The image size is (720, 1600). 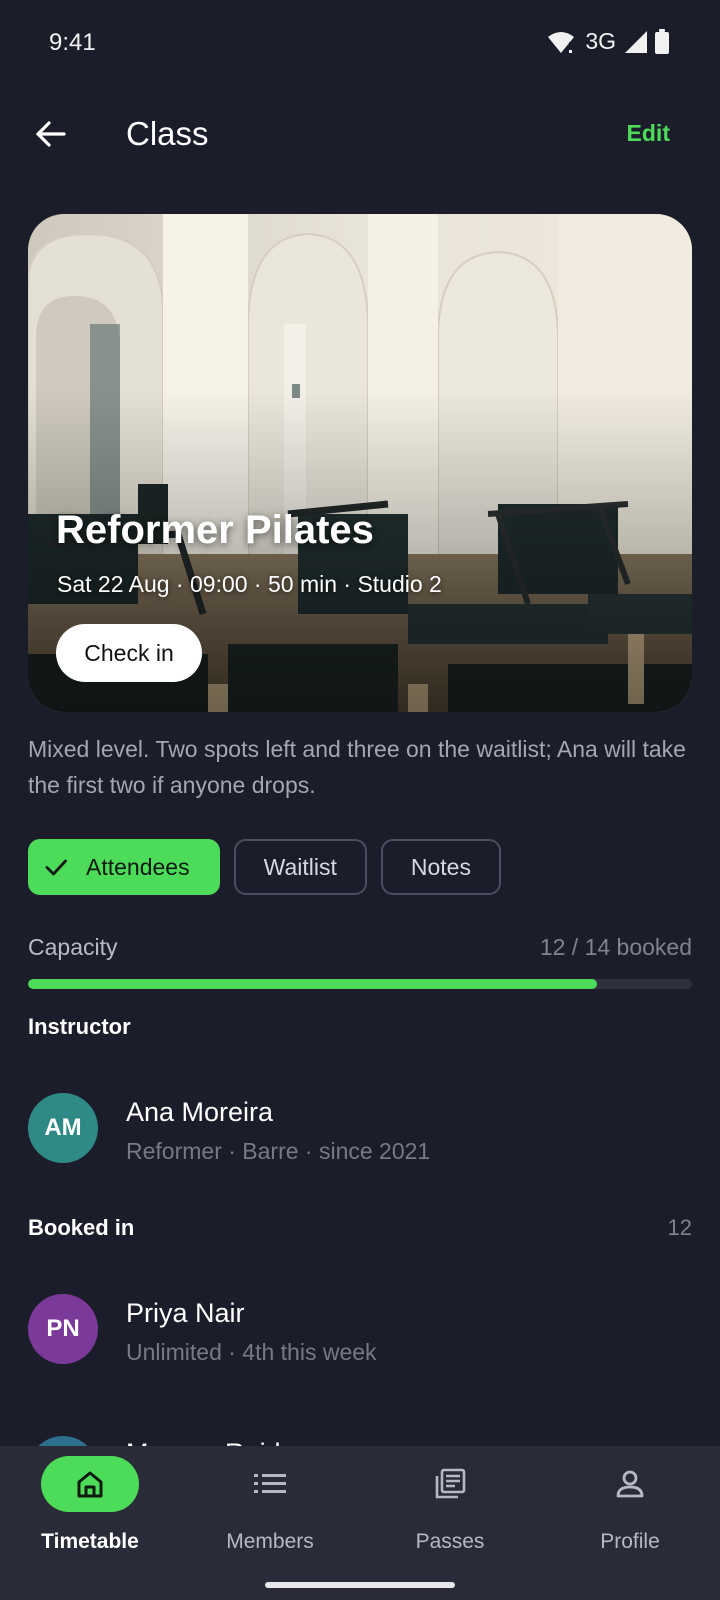 I want to click on home-indicator, so click(x=360, y=1585).